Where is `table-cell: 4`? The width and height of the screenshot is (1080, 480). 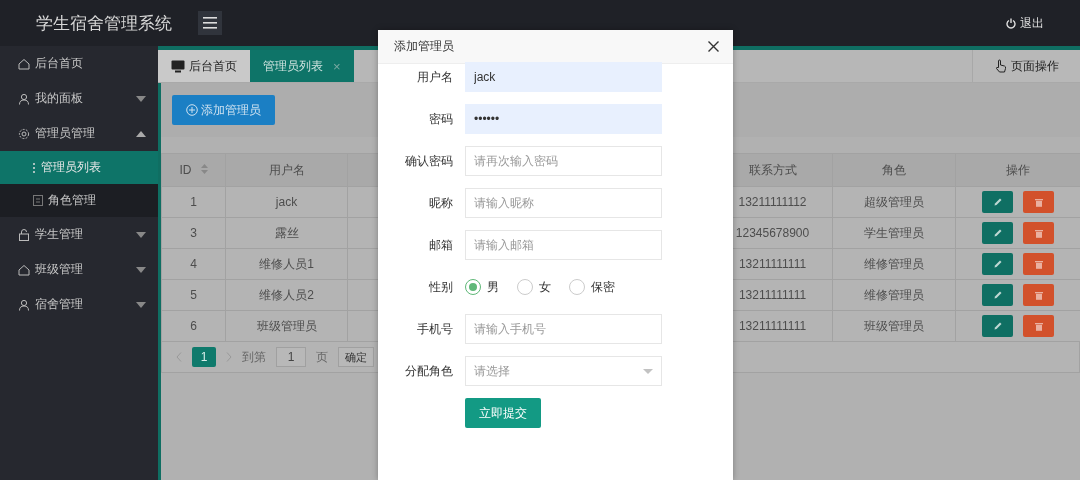
table-cell: 4 is located at coordinates (193, 264).